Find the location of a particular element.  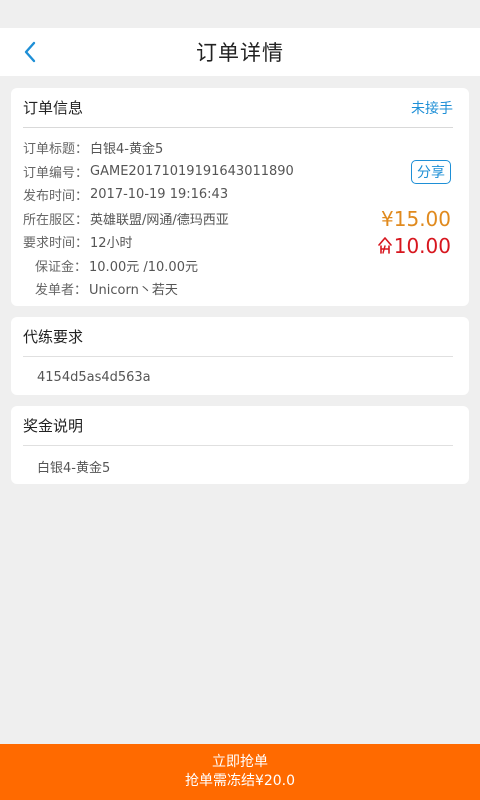

info-row-order-number: 订单编号： GAME20171019191643011890 is located at coordinates (246, 172).